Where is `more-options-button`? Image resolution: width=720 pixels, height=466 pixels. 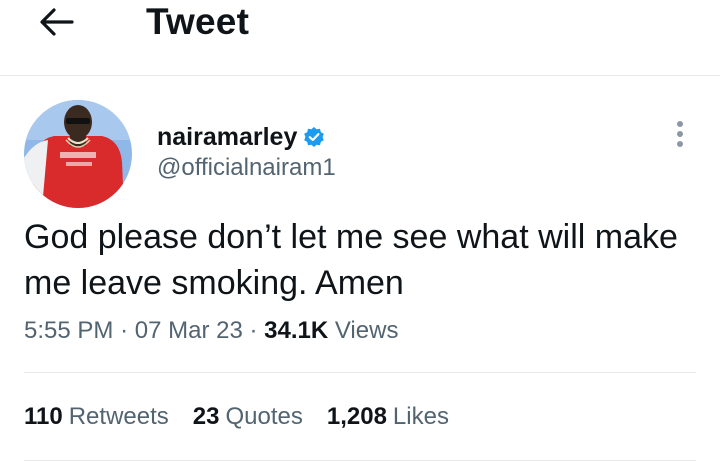
more-options-button is located at coordinates (680, 134).